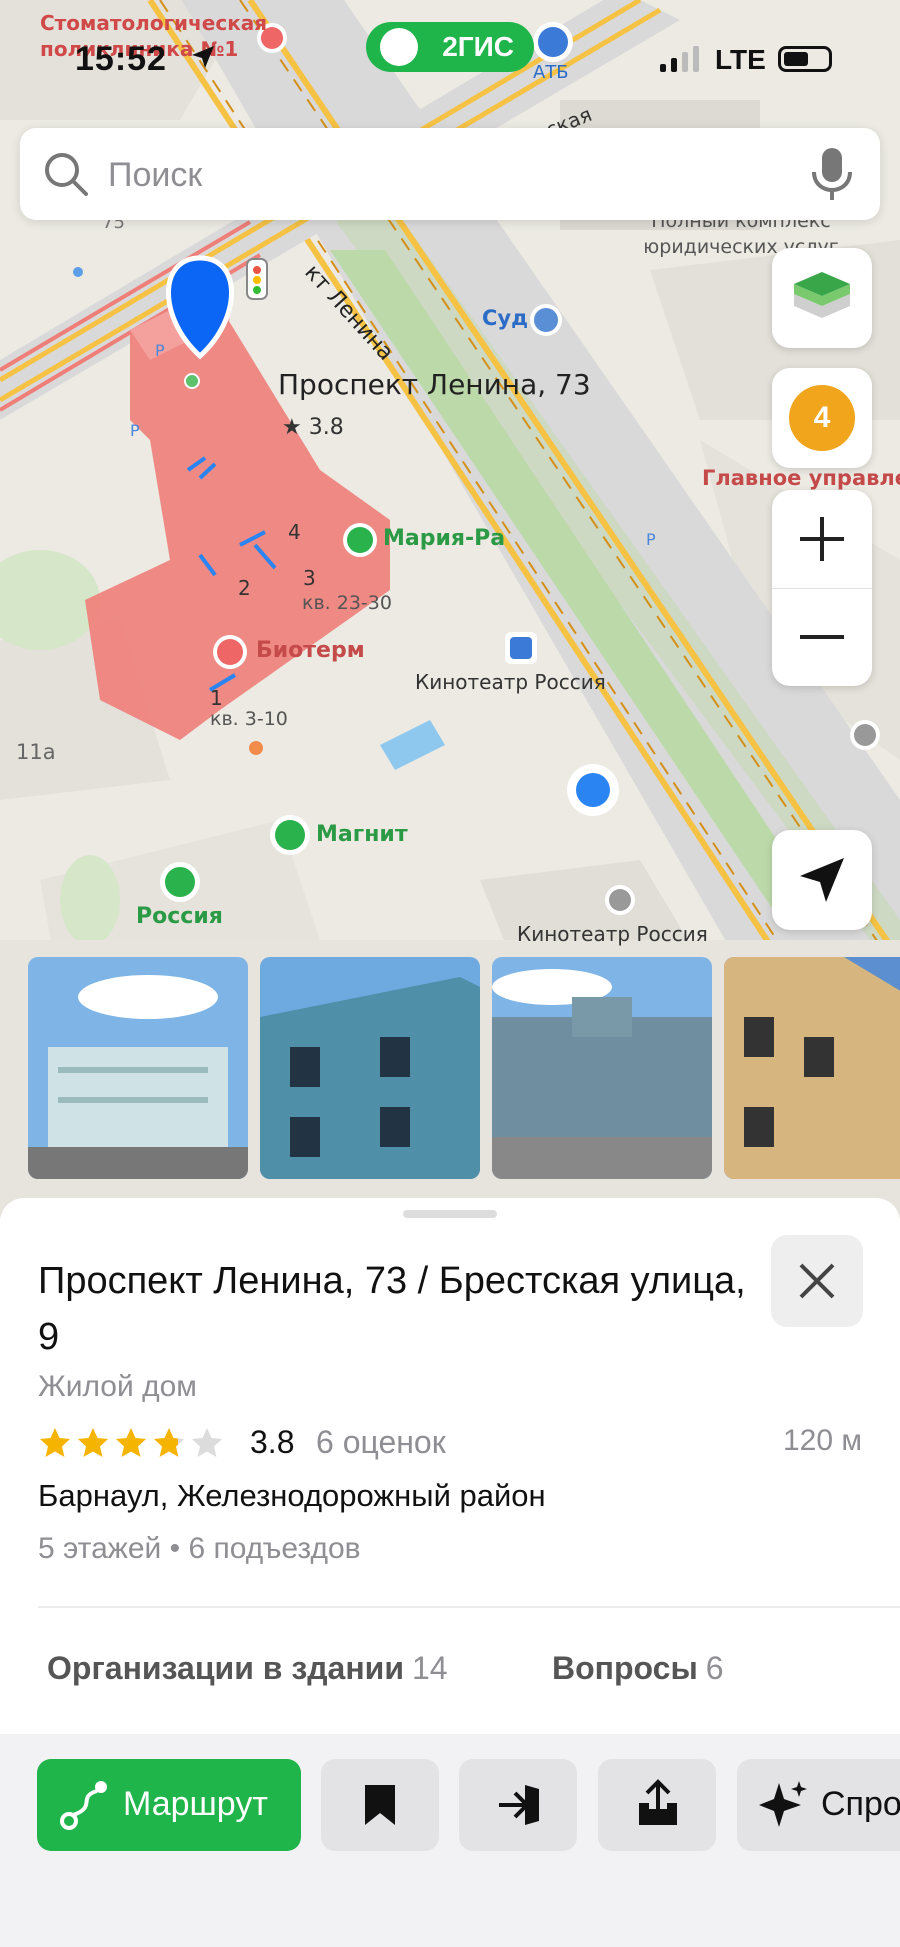 Image resolution: width=900 pixels, height=1947 pixels. I want to click on brand-name: 2ГИС, so click(478, 46).